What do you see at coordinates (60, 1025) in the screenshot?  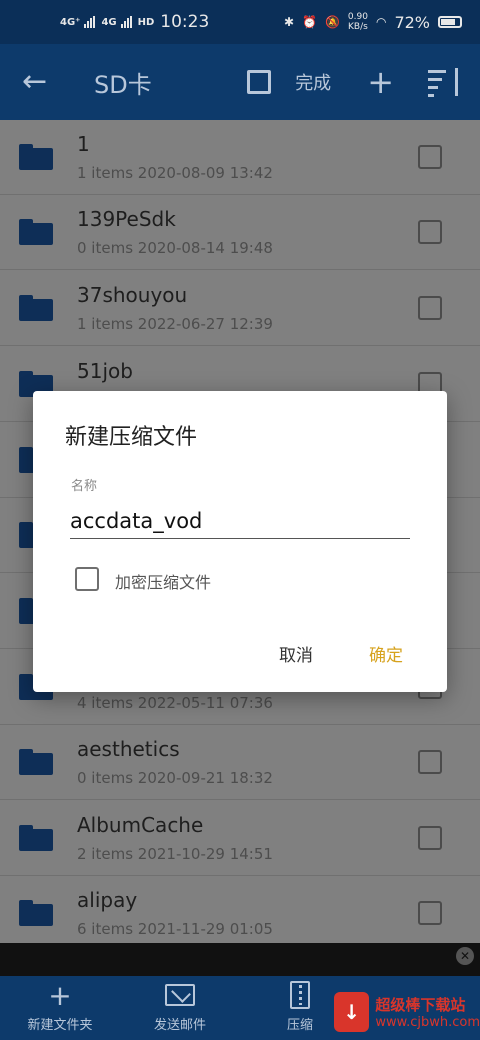 I see `new-folder-label: 新建文件夹` at bounding box center [60, 1025].